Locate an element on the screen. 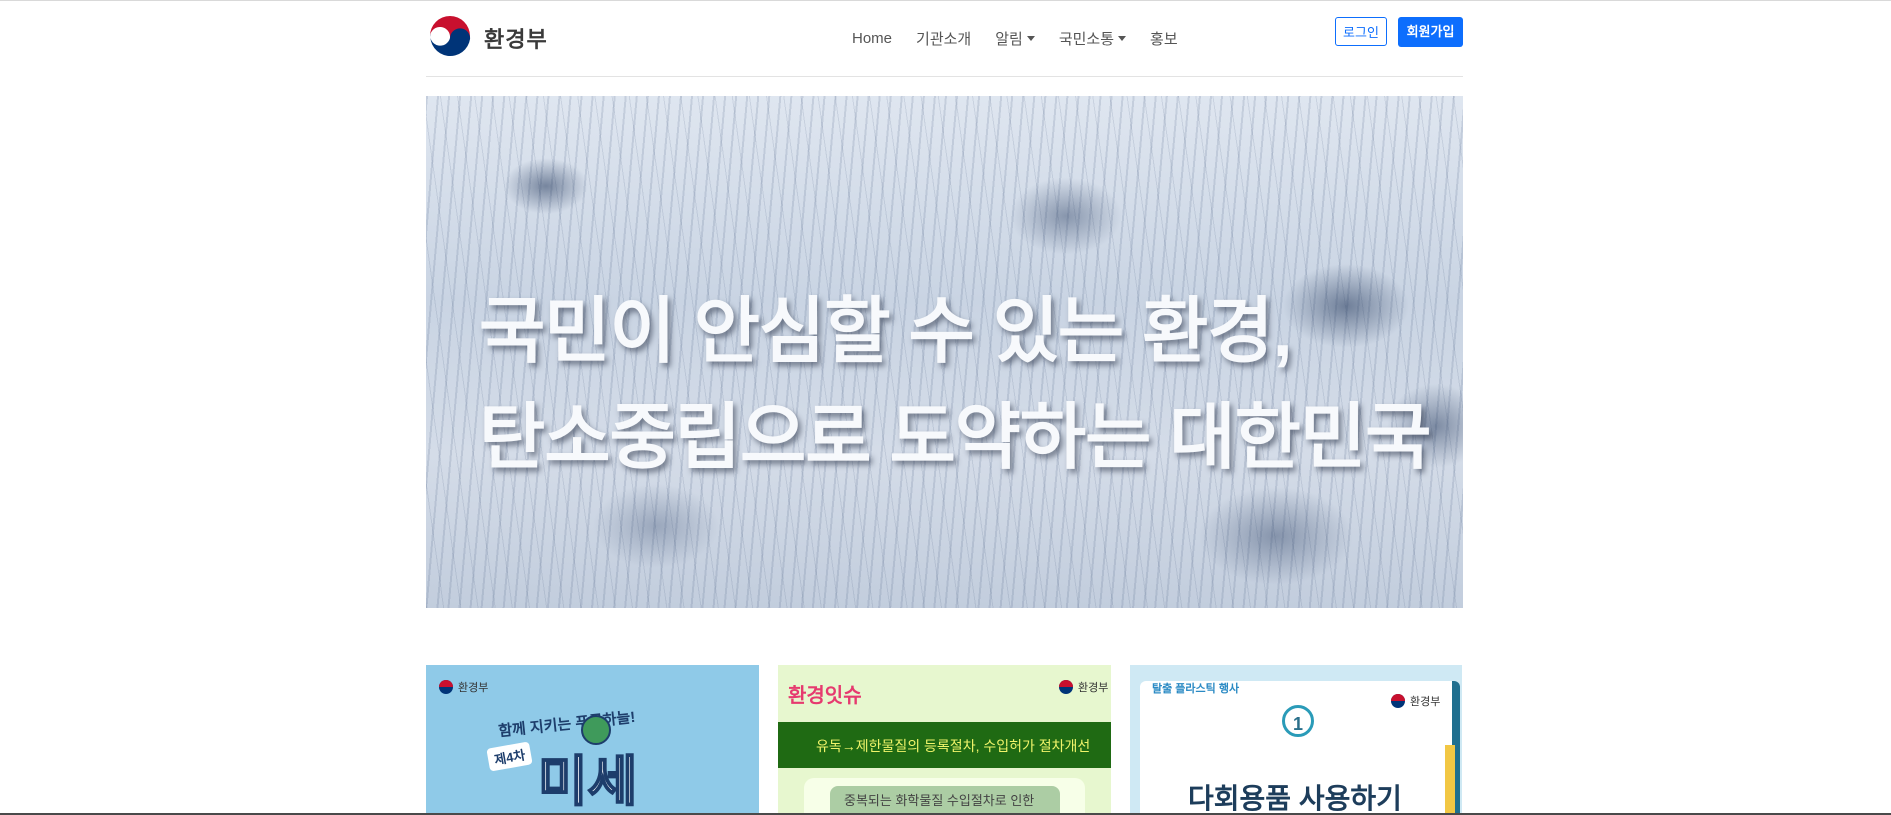 The width and height of the screenshot is (1891, 815). promo-card-reusable: 탈출 플라스틱 행사 환경부 1 다회용품 사용하기 is located at coordinates (1296, 740).